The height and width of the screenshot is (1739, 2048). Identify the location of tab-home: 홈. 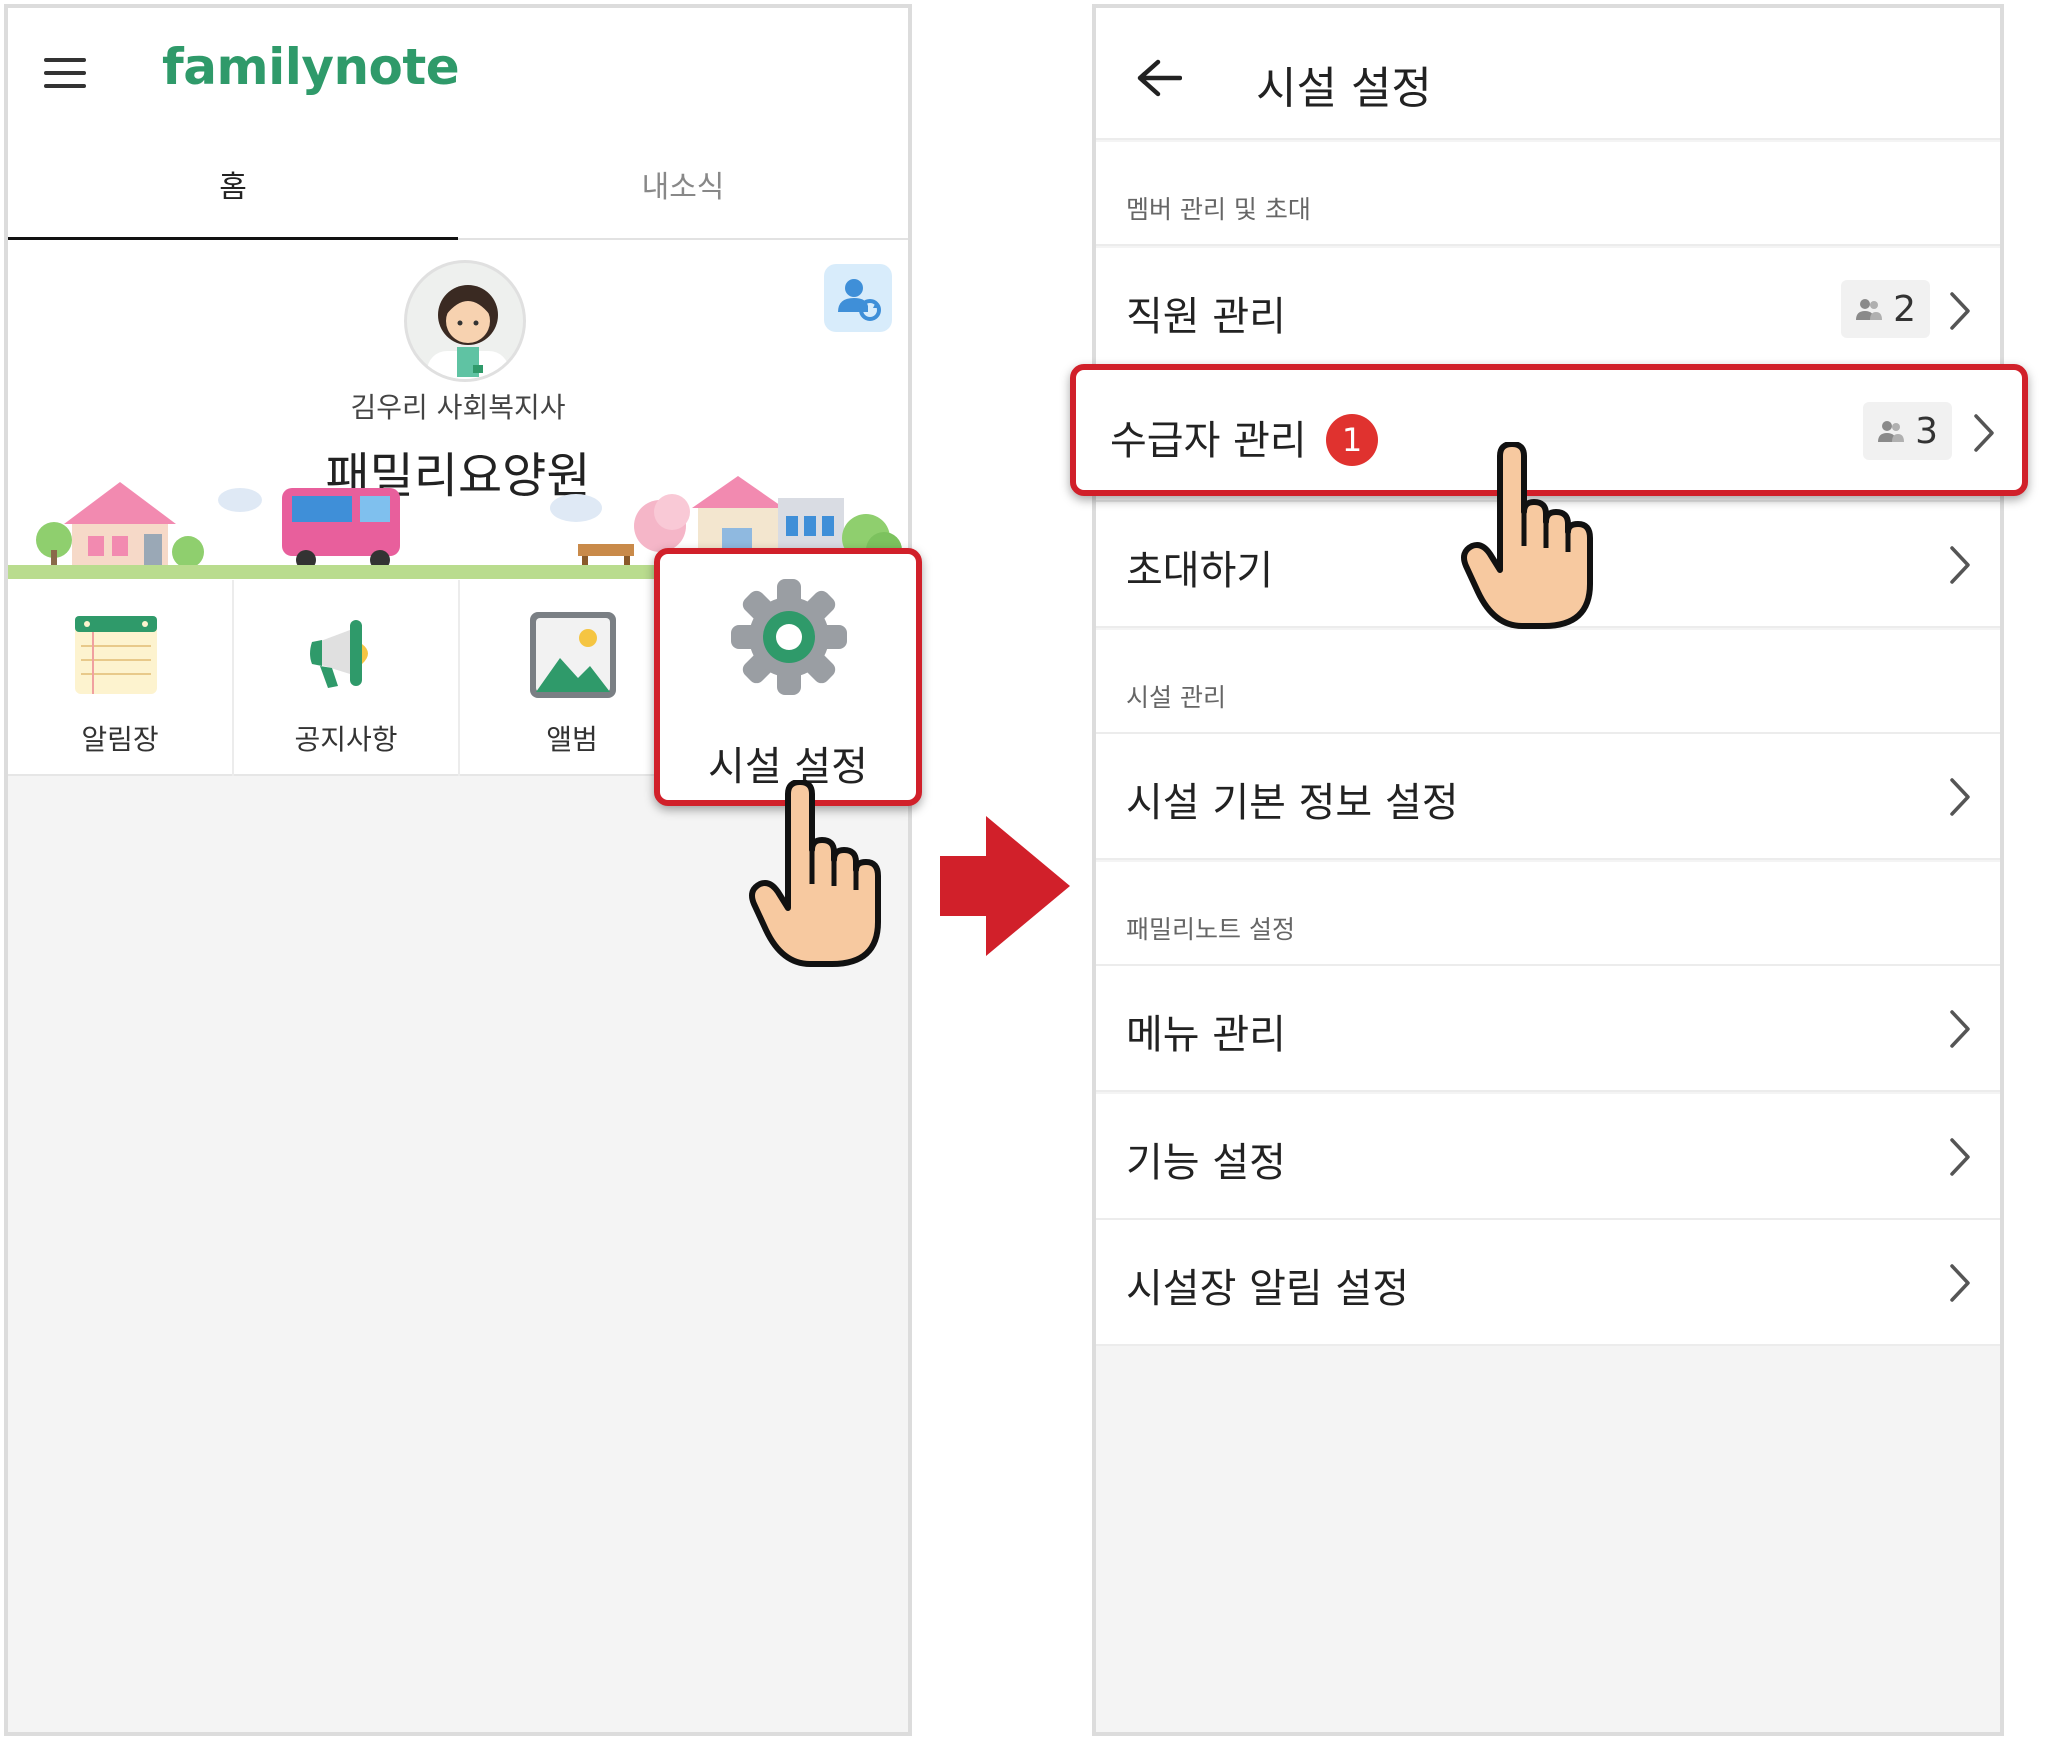
(233, 185).